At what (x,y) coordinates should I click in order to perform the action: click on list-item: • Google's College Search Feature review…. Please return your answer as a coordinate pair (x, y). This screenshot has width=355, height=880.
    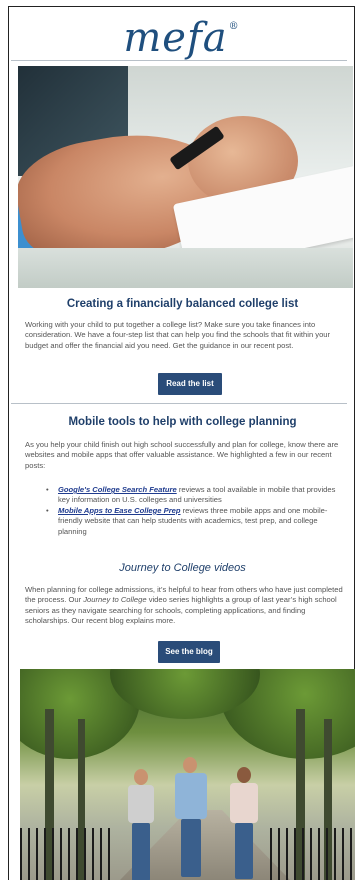
    Looking at the image, I should click on (194, 495).